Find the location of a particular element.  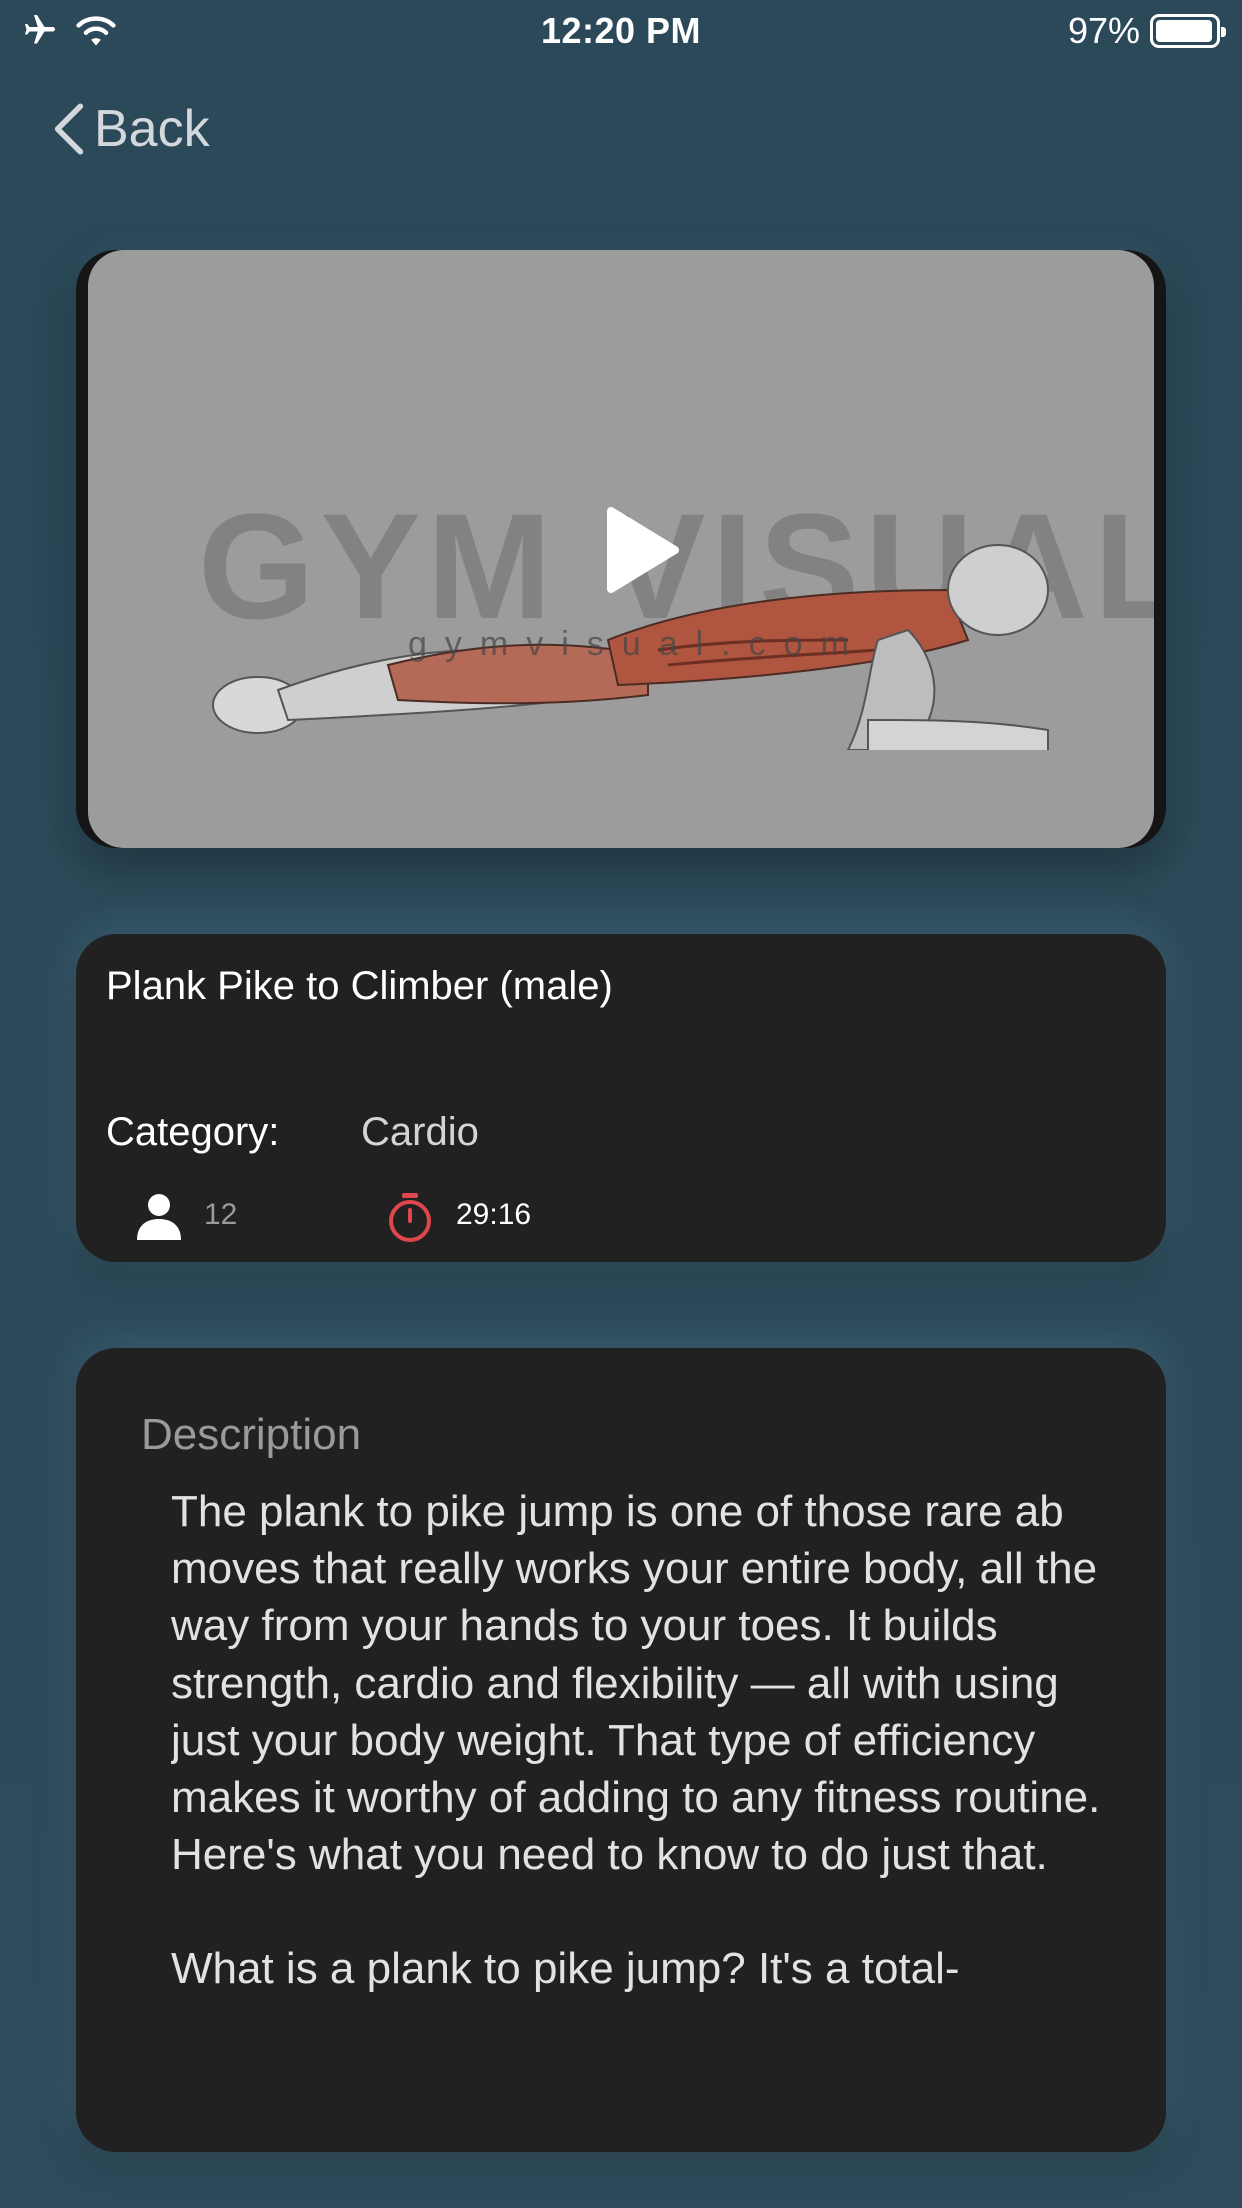

battery-icon is located at coordinates (1188, 31).